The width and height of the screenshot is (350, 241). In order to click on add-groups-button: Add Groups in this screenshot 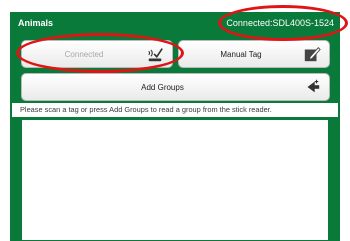, I will do `click(175, 87)`.